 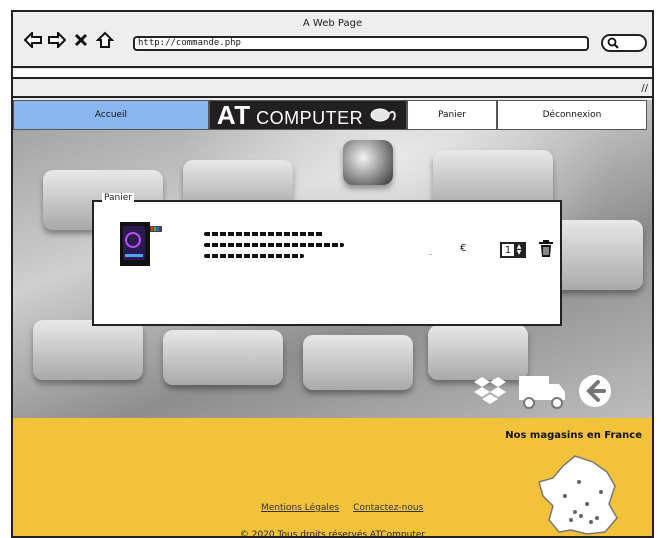 I want to click on quantity-stepper: 1 ▲ ▼, so click(x=513, y=250).